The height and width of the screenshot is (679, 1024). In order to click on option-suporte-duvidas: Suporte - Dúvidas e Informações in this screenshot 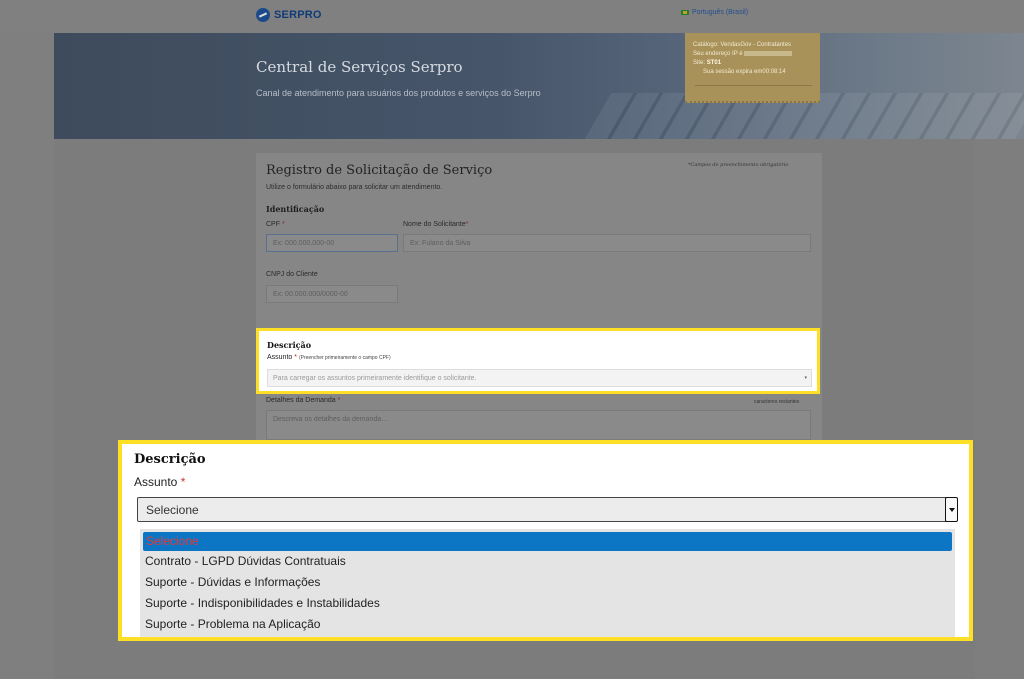, I will do `click(547, 582)`.